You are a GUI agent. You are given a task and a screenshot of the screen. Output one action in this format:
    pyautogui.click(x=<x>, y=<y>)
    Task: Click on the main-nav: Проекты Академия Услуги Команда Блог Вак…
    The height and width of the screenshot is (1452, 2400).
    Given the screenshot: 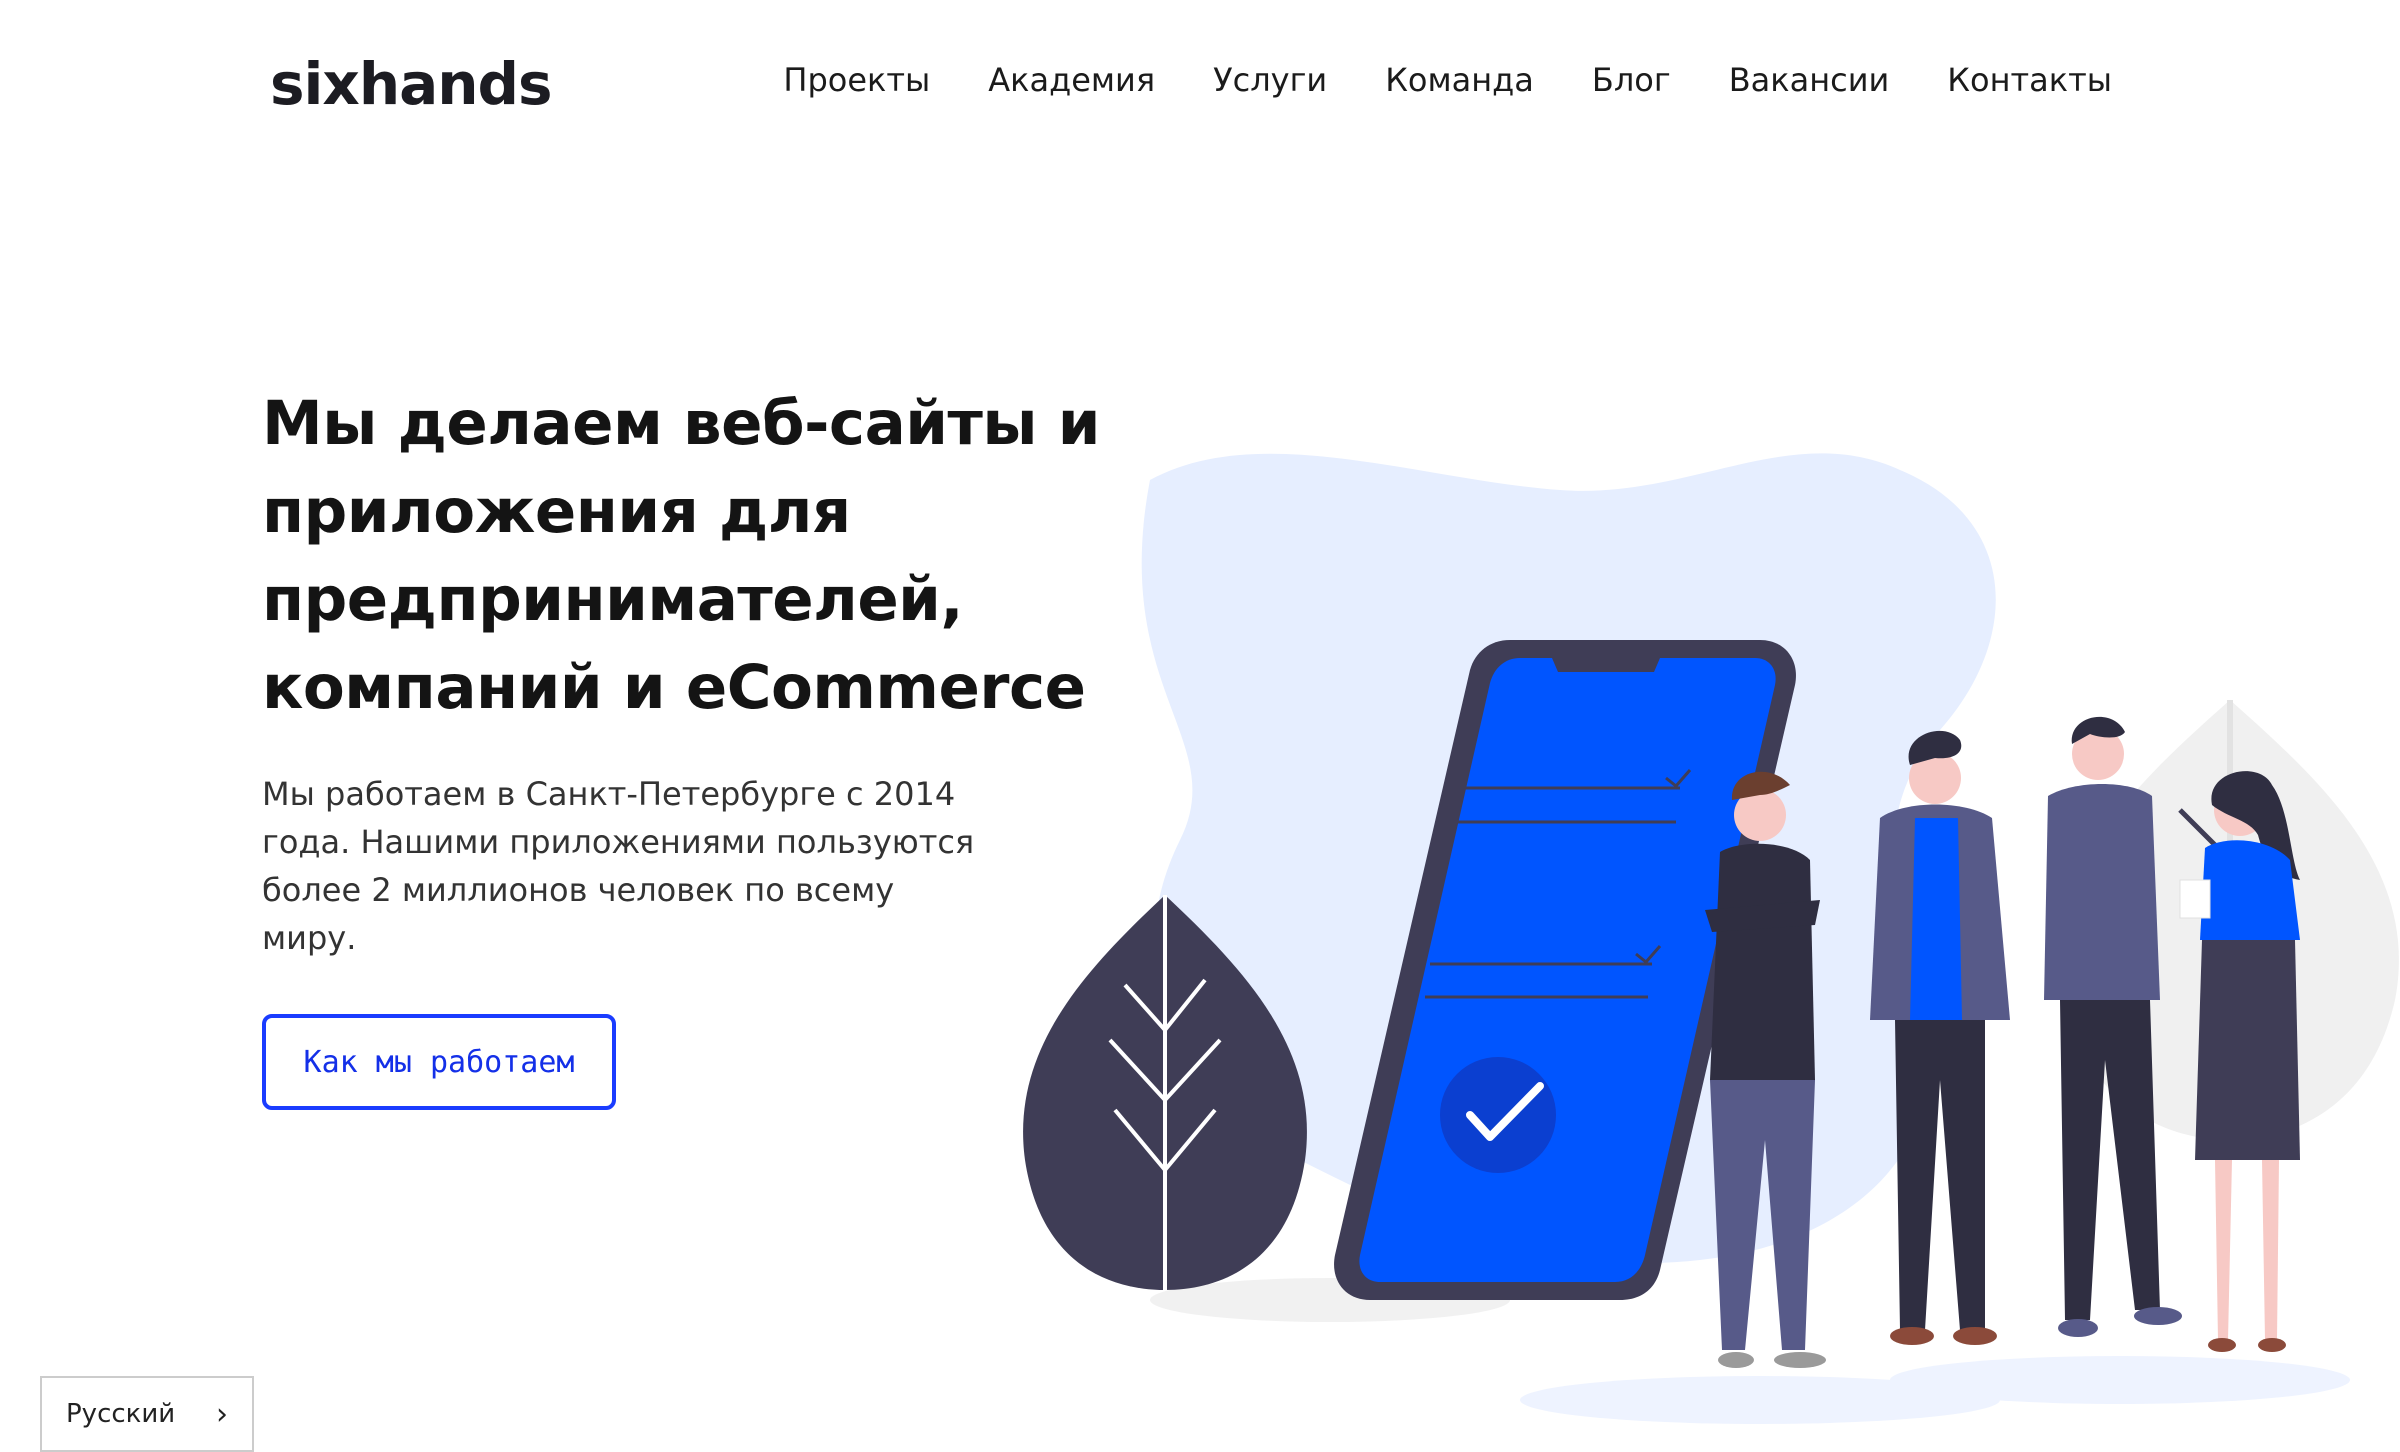 What is the action you would take?
    pyautogui.click(x=1447, y=80)
    